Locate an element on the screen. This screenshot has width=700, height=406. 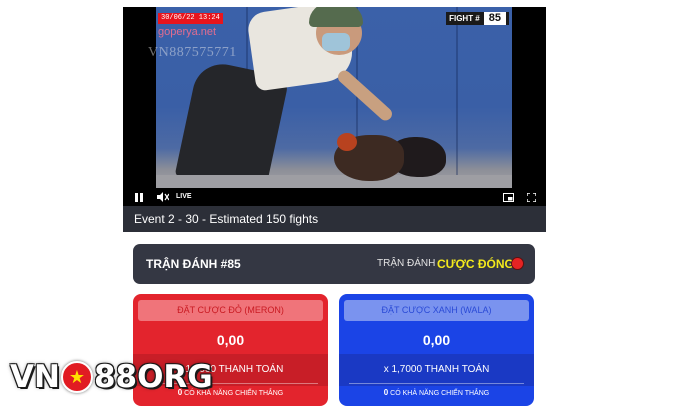
pause-icon is located at coordinates (139, 197).